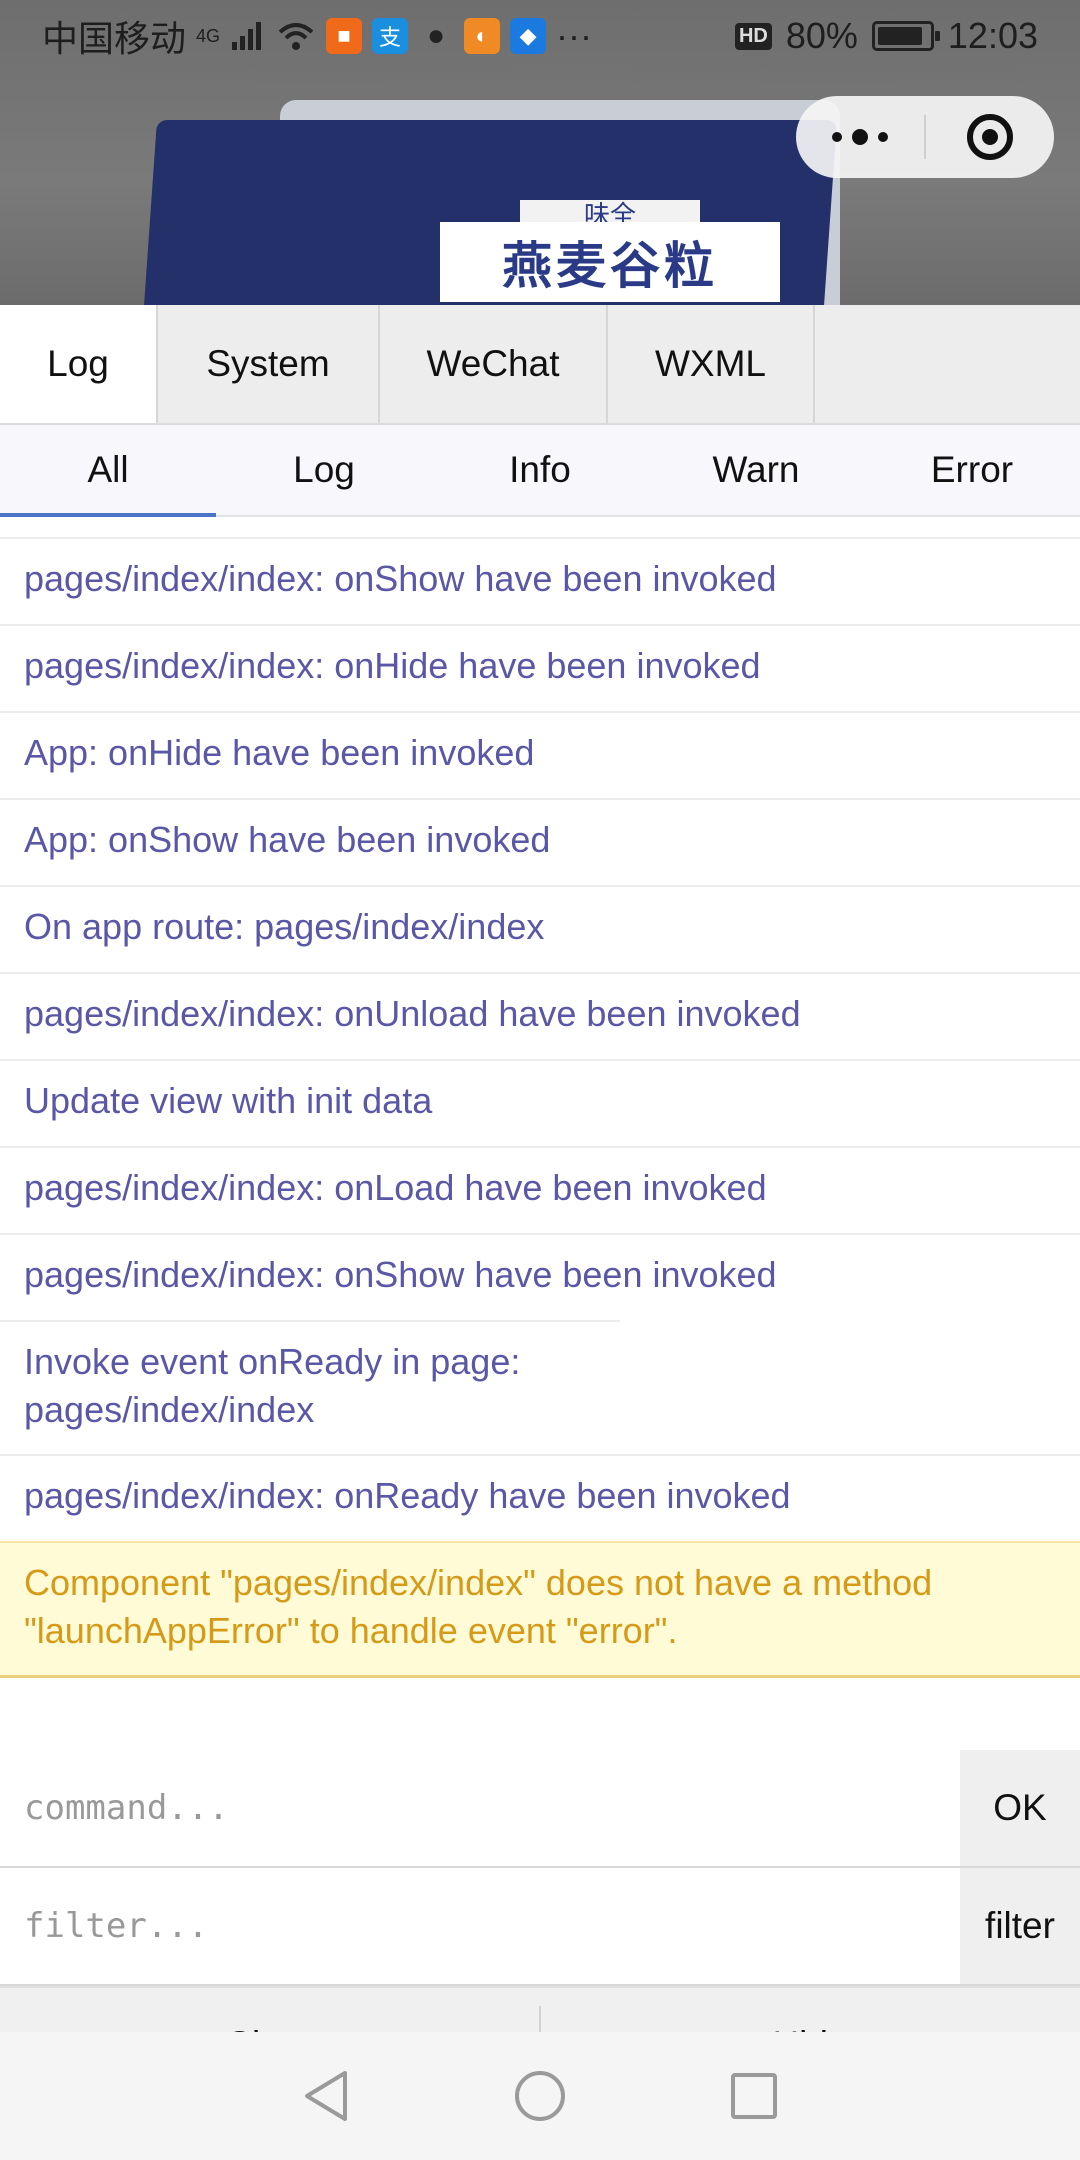 The image size is (1080, 2160). I want to click on target-icon, so click(990, 137).